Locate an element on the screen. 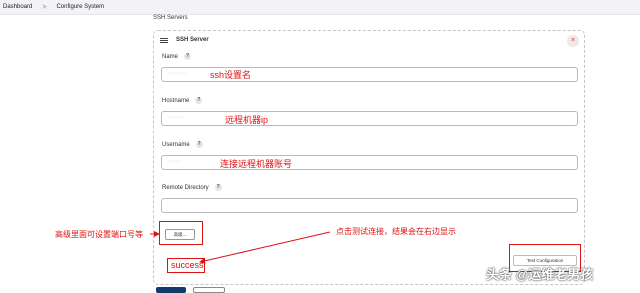  annotation-arrows is located at coordinates (240, 247).